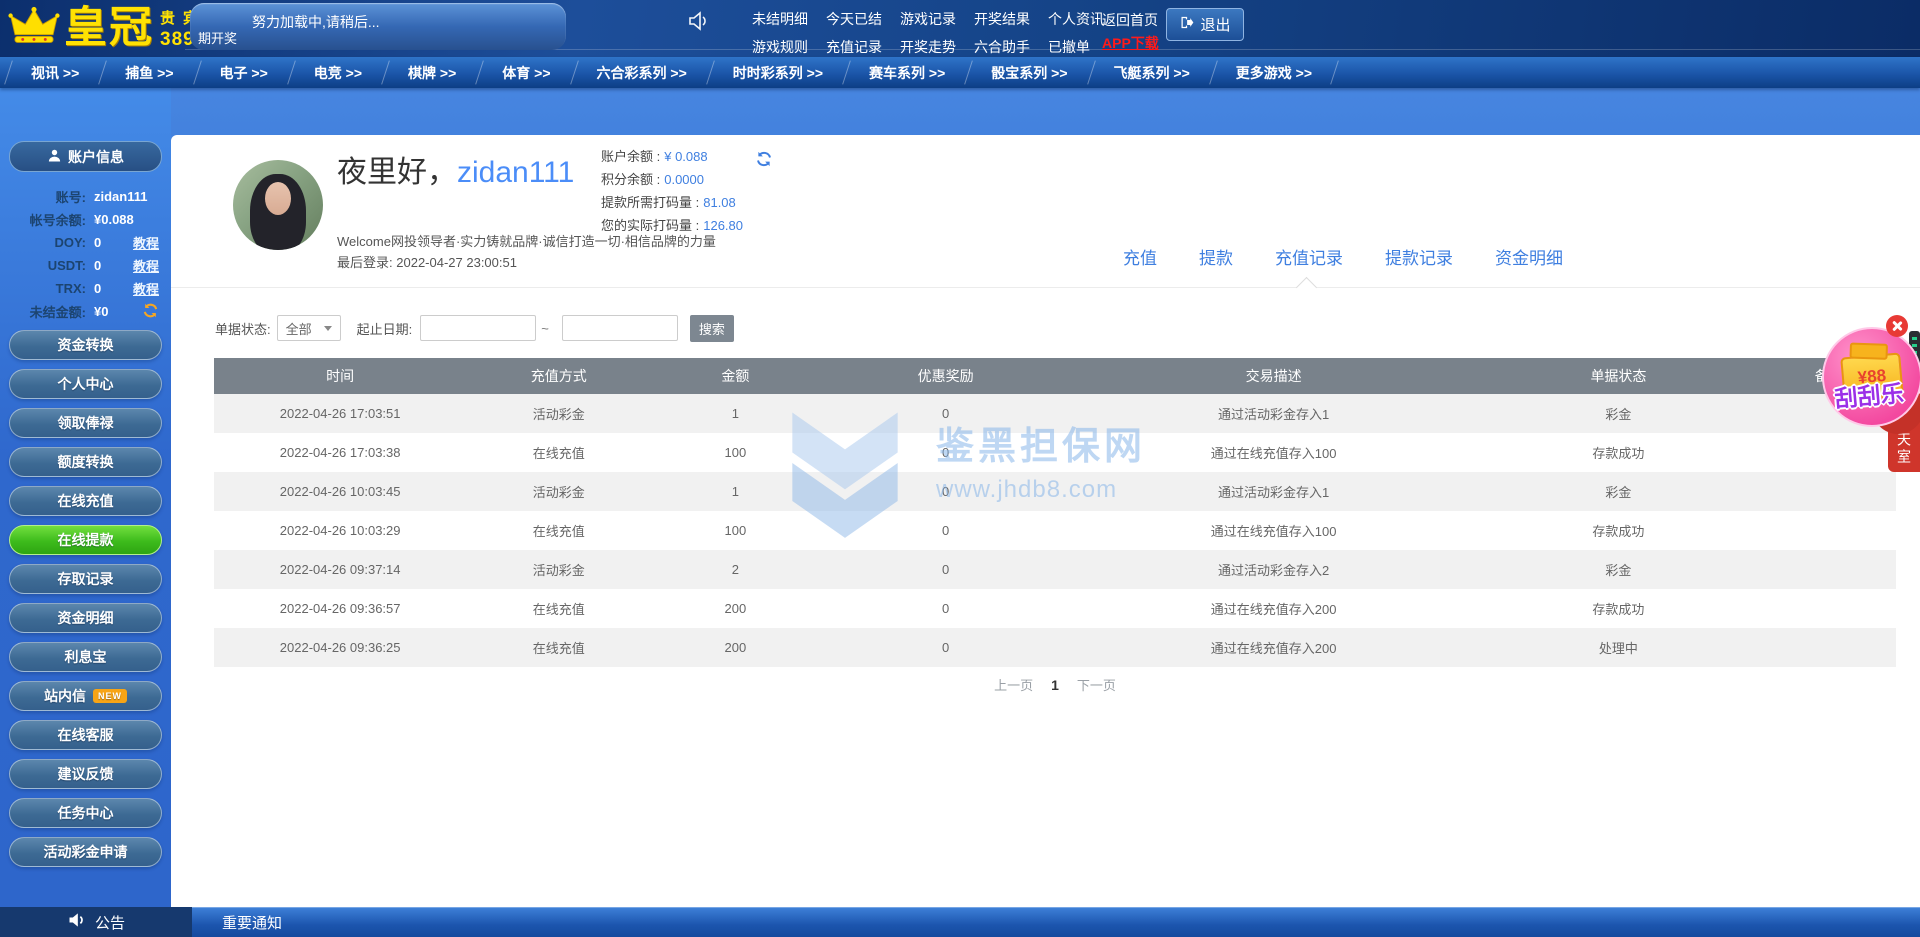 The width and height of the screenshot is (1920, 937). I want to click on sidebar-item-online-withdraw: 在线提款, so click(85, 540).